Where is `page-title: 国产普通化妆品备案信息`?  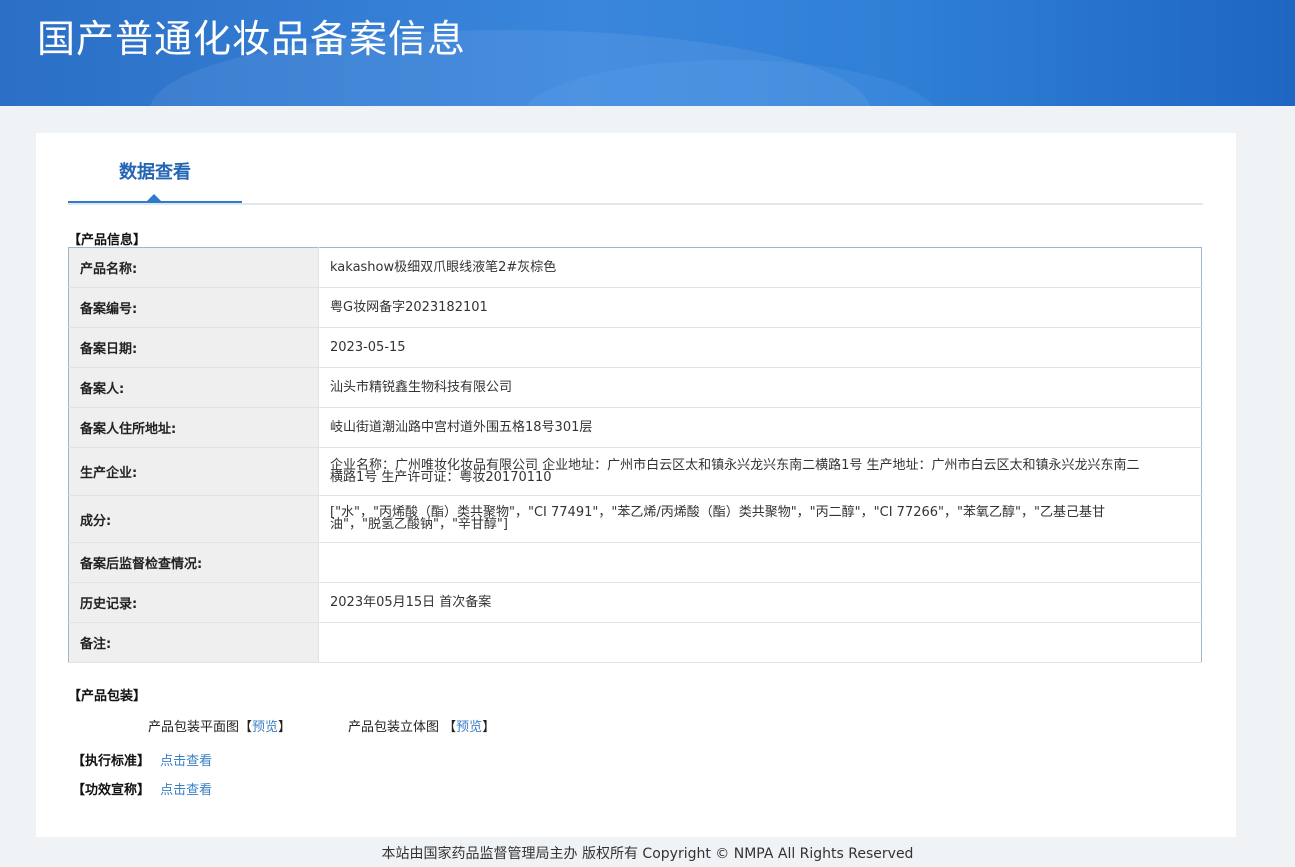 page-title: 国产普通化妆品备案信息 is located at coordinates (252, 39).